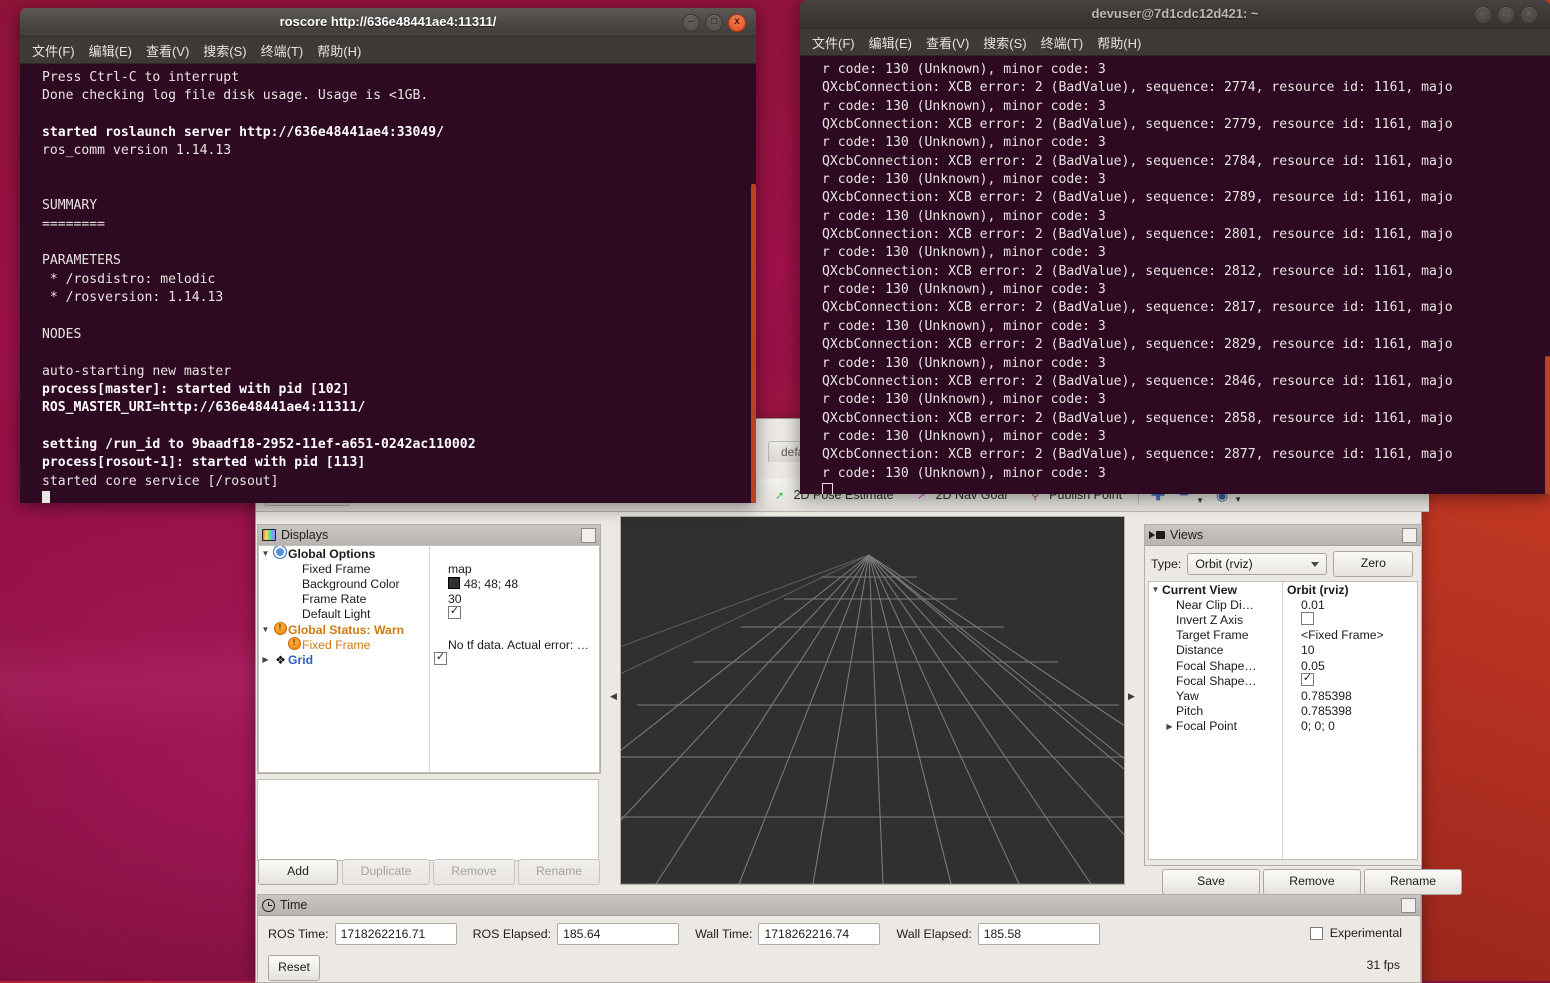 This screenshot has width=1550, height=983. What do you see at coordinates (753, 283) in the screenshot?
I see `terminal-left-scrollbar` at bounding box center [753, 283].